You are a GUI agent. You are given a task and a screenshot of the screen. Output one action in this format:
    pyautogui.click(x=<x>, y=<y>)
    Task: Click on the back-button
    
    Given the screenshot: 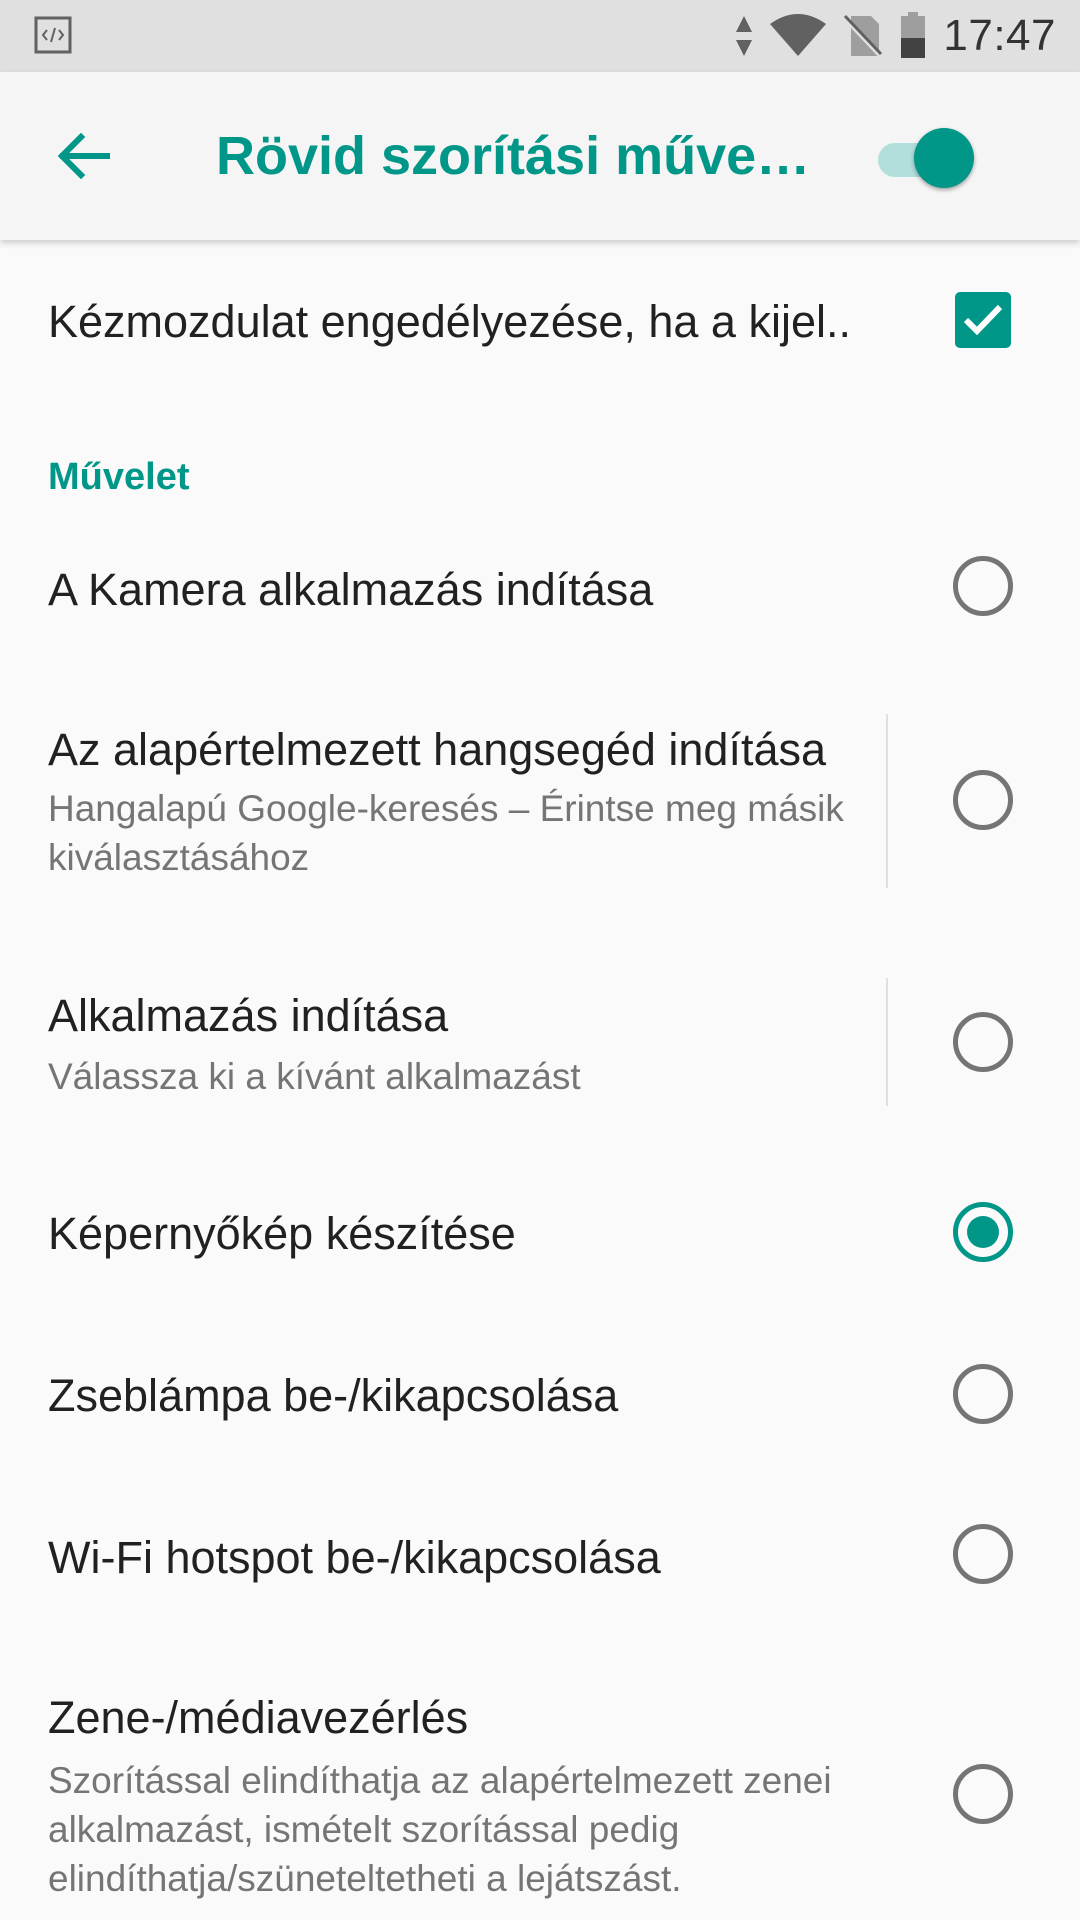 What is the action you would take?
    pyautogui.click(x=84, y=156)
    